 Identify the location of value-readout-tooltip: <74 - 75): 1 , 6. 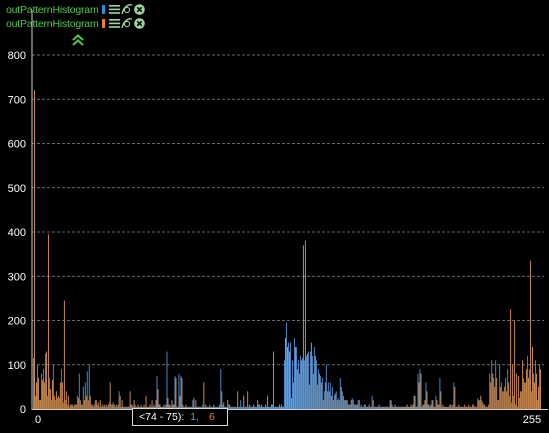
(180, 417).